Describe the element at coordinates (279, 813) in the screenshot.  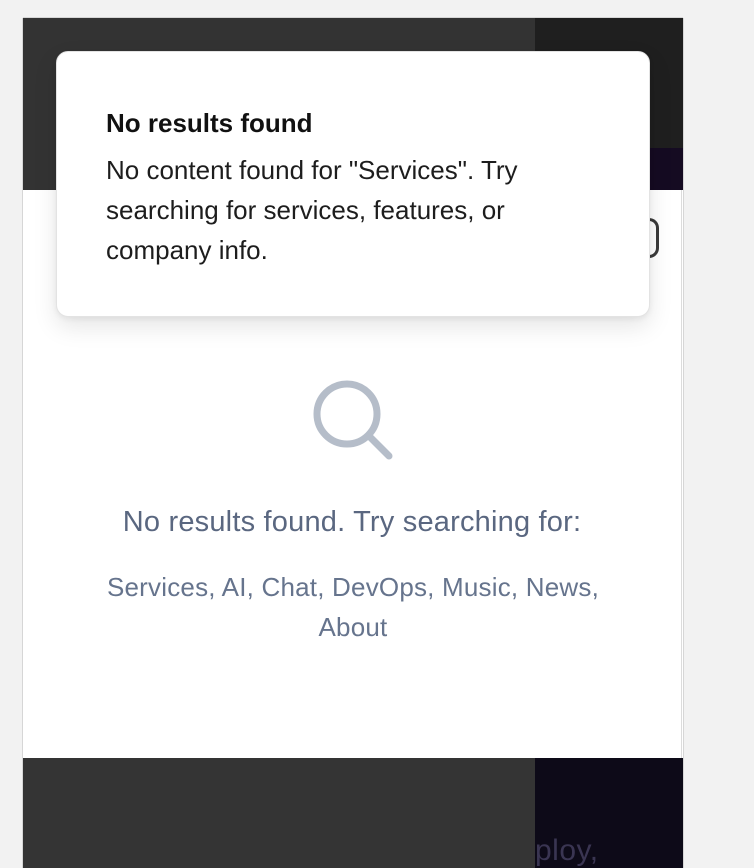
I see `dimmed-footer-left` at that location.